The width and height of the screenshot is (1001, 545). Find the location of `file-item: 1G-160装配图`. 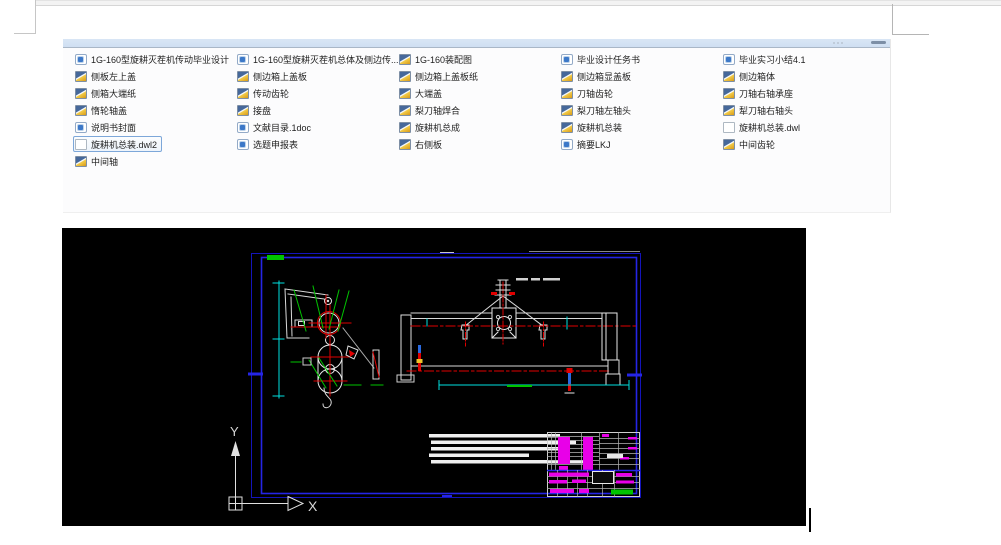

file-item: 1G-160装配图 is located at coordinates (437, 59).